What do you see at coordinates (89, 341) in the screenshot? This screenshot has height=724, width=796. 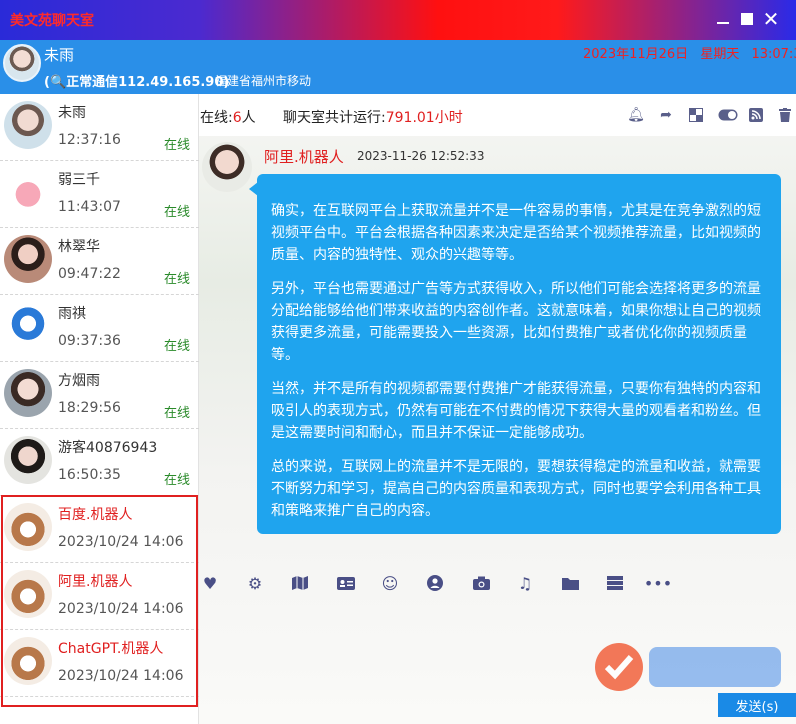 I see `contact-time: 09:37:36` at bounding box center [89, 341].